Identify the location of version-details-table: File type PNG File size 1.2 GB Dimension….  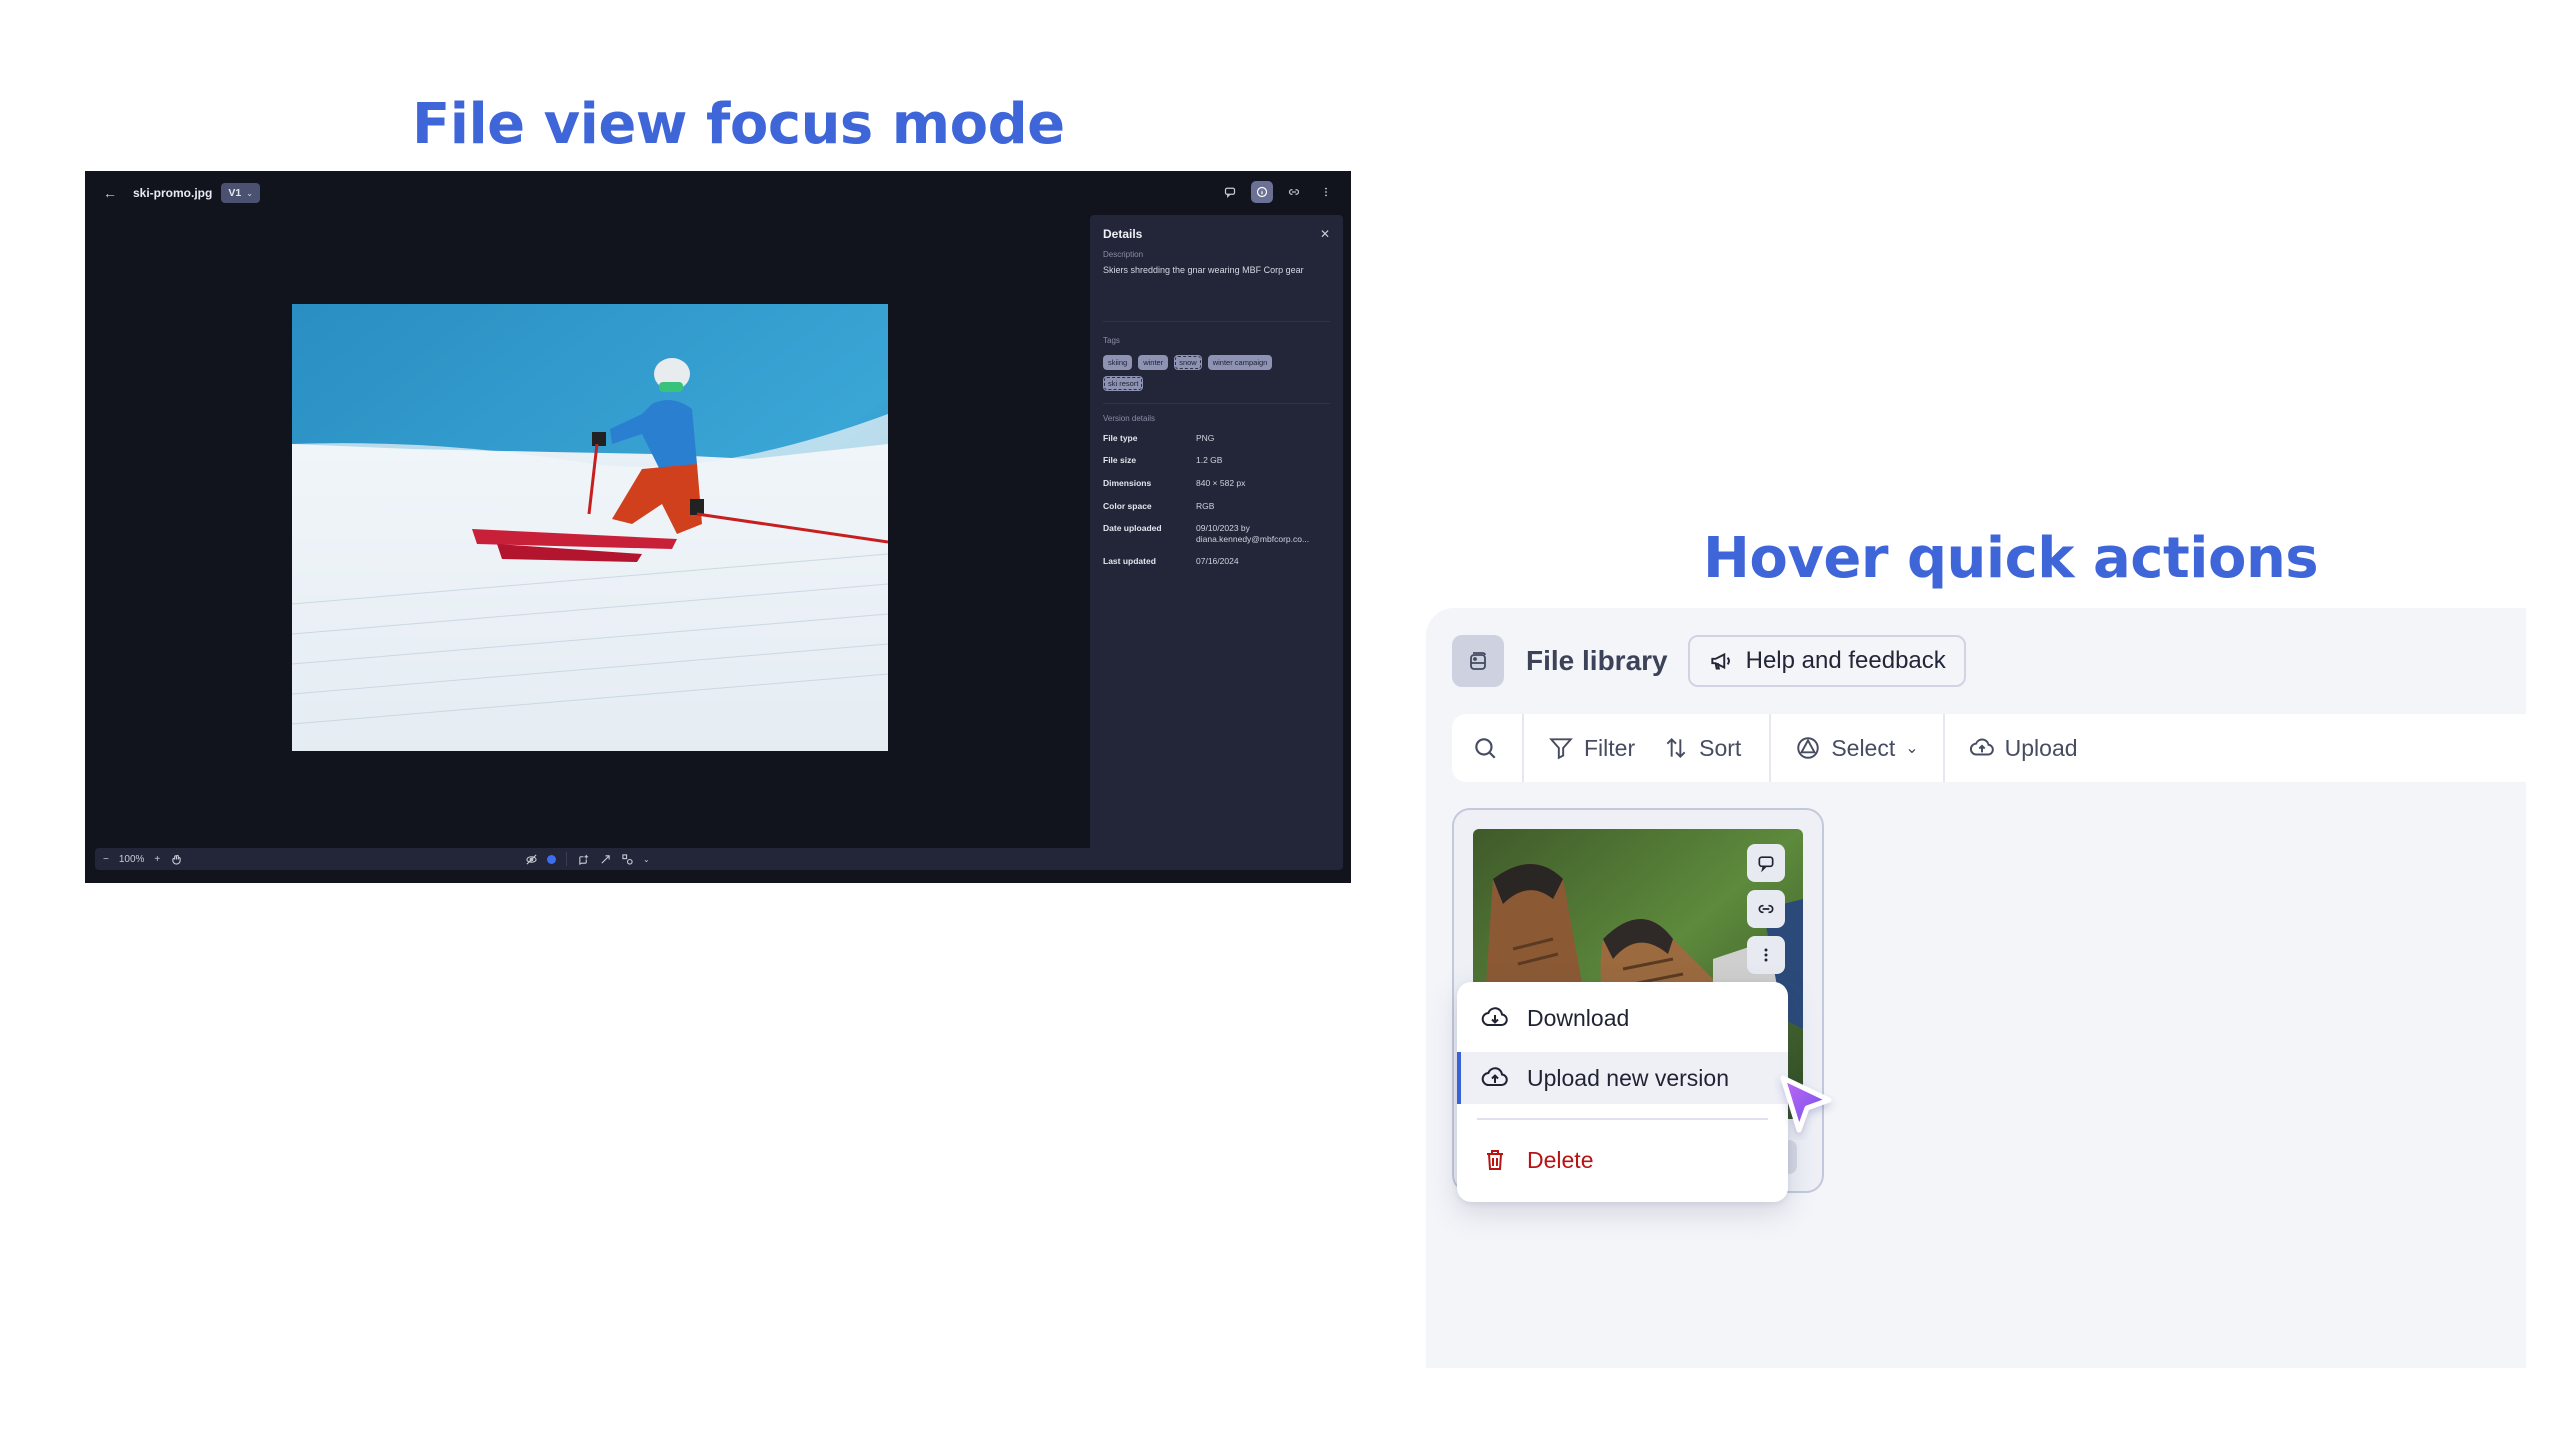
(1216, 500).